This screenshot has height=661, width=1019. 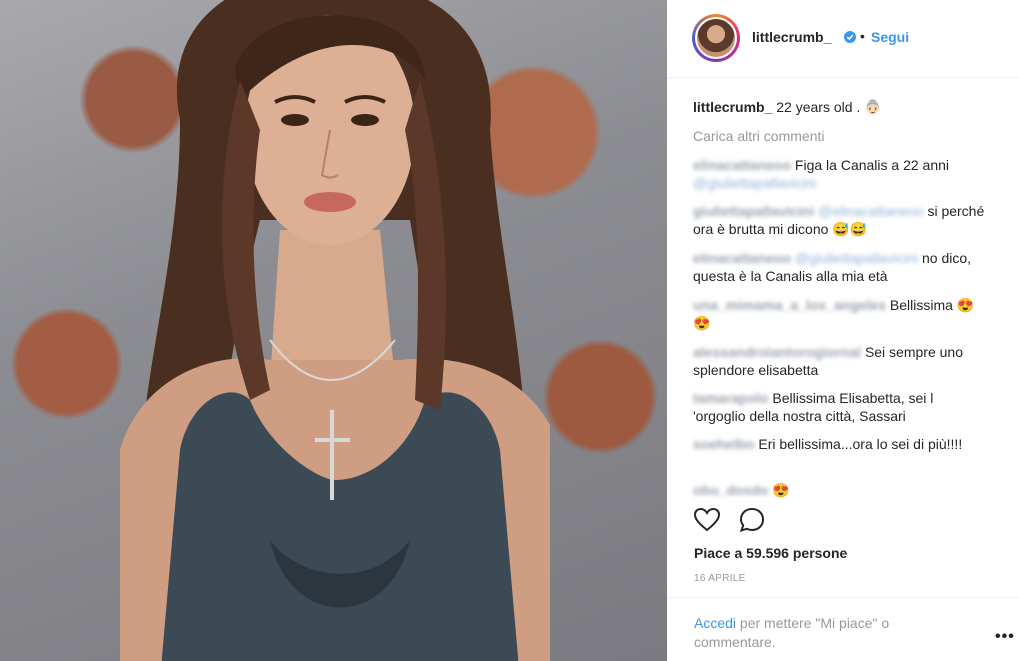 I want to click on divider, so click(x=843, y=597).